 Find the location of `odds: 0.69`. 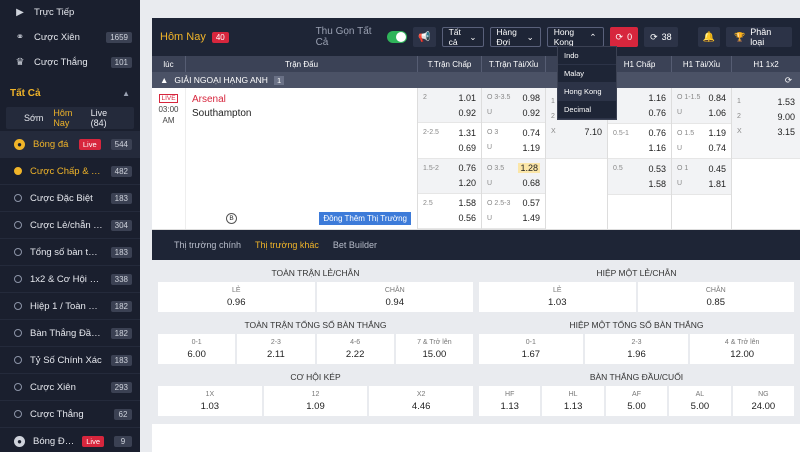

odds: 0.69 is located at coordinates (467, 148).